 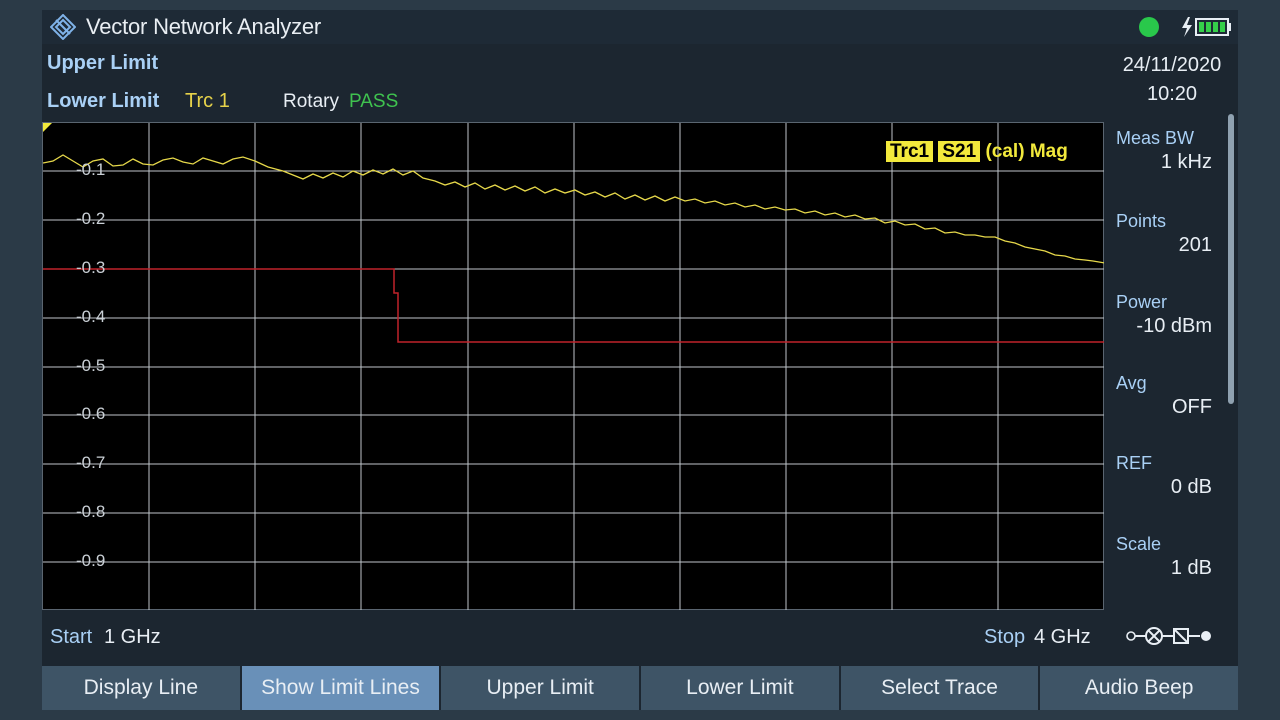 I want to click on y-tick-label: -0.2, so click(x=91, y=218).